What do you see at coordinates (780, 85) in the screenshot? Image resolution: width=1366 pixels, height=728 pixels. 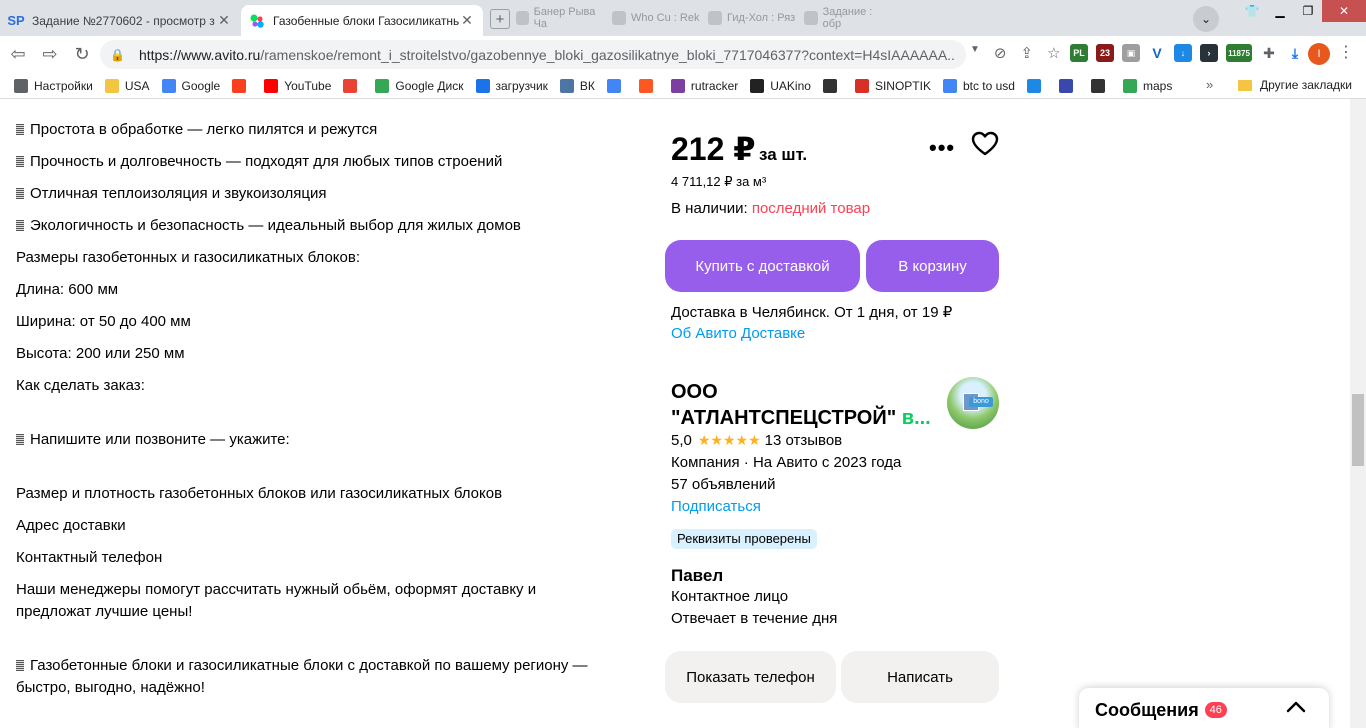 I see `bookmark-item: UAKino` at bounding box center [780, 85].